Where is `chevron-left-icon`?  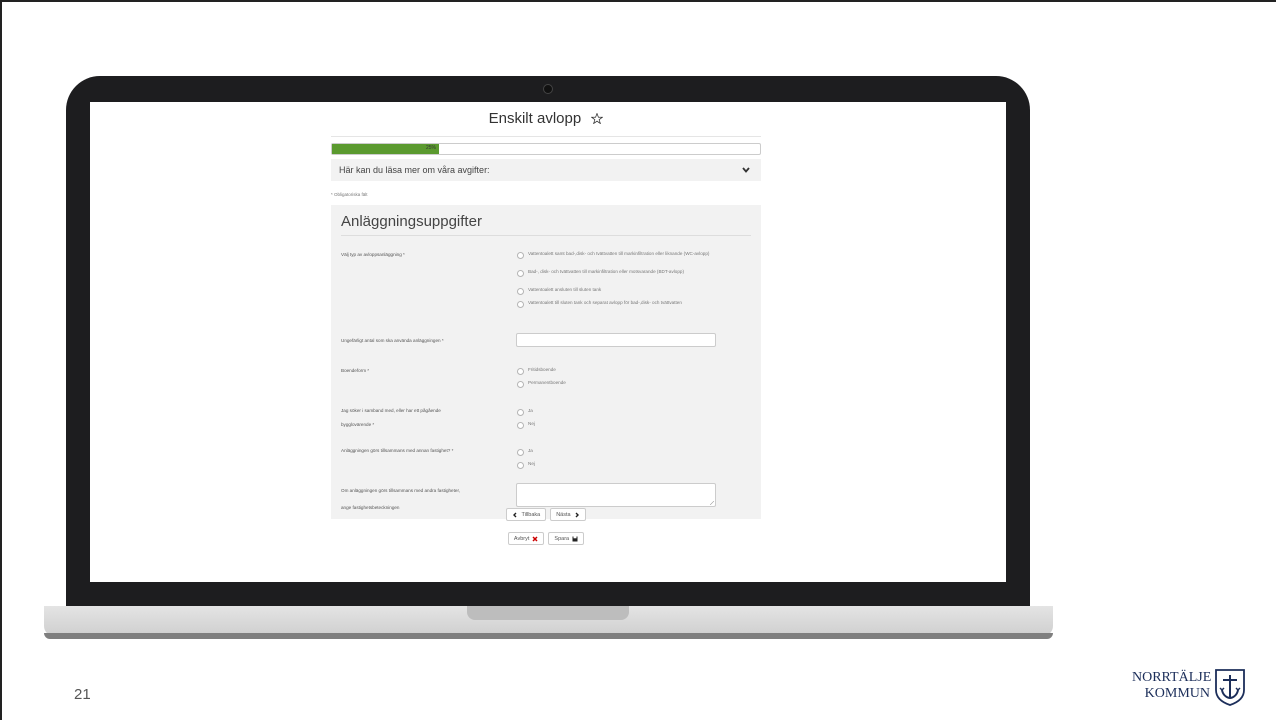
chevron-left-icon is located at coordinates (515, 514).